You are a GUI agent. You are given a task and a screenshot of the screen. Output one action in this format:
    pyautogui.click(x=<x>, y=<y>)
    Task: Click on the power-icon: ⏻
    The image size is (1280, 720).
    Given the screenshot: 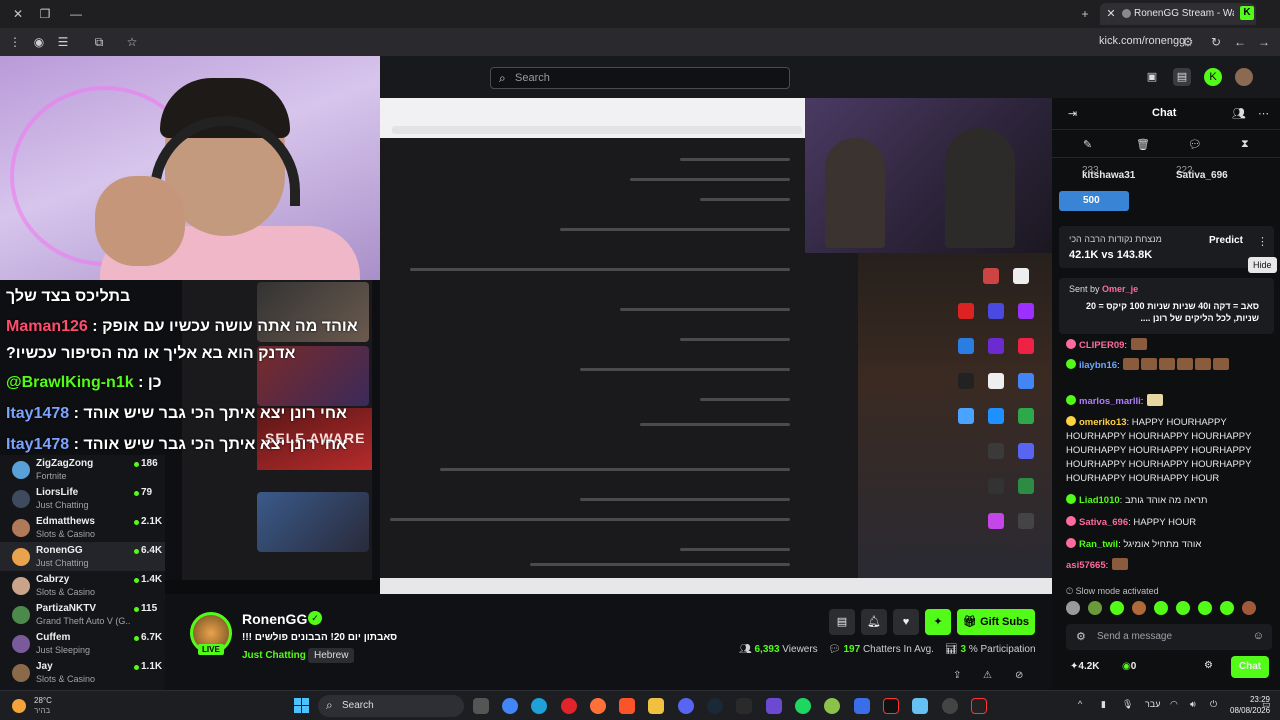 What is the action you would take?
    pyautogui.click(x=1213, y=704)
    